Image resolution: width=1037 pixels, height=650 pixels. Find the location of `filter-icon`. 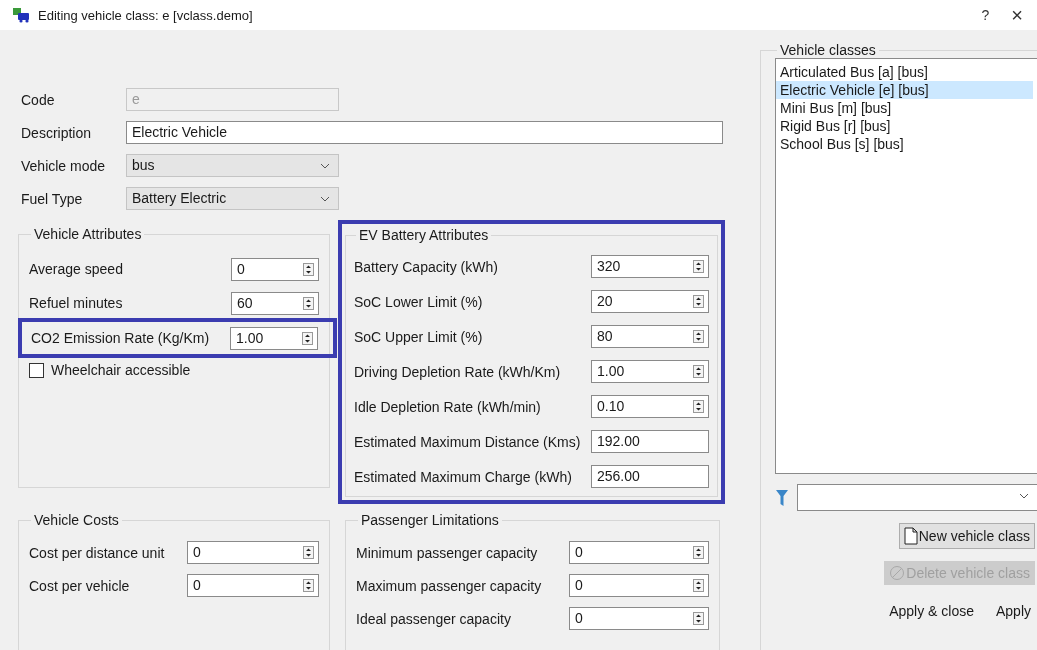

filter-icon is located at coordinates (782, 497).